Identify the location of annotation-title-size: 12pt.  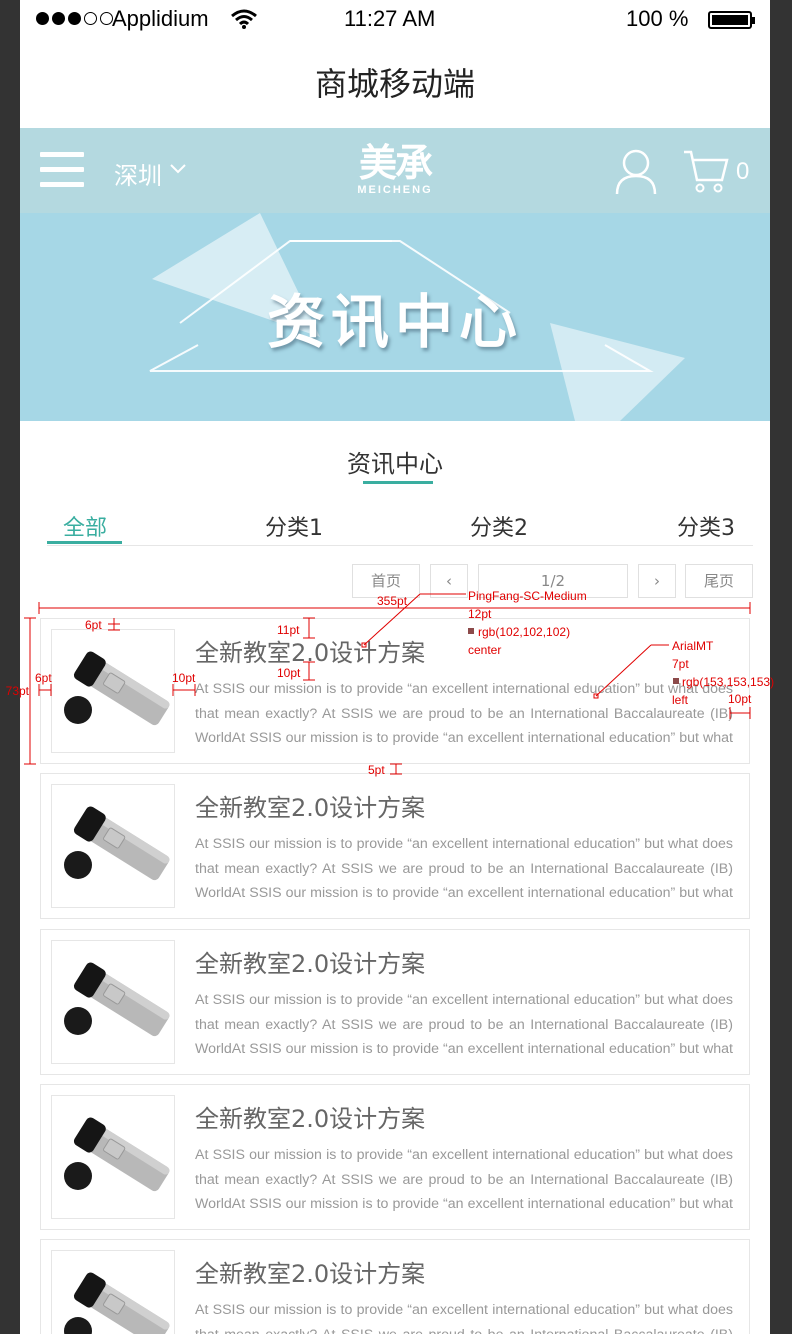
(480, 614).